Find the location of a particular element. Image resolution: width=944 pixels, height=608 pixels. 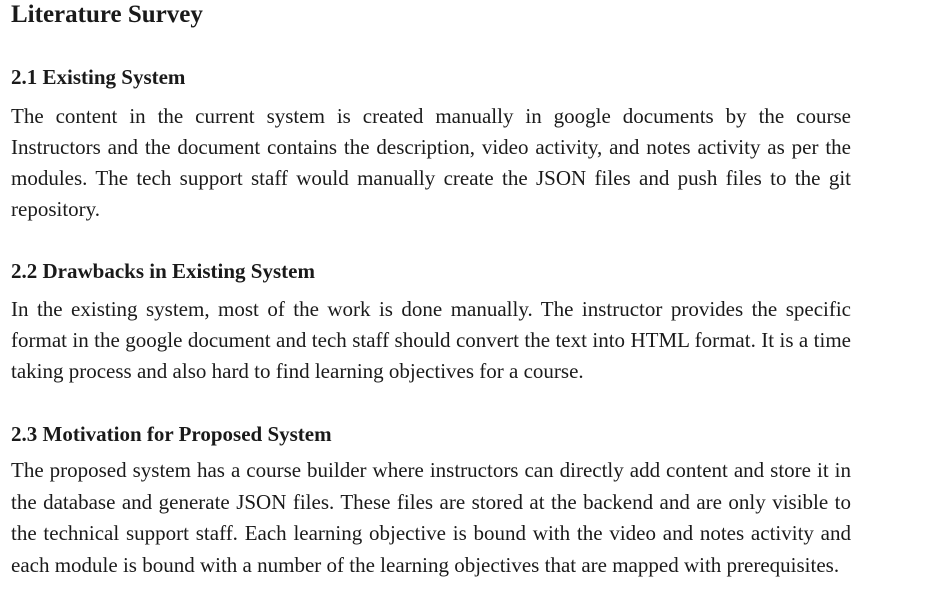

section-heading-drawbacks: 2.2 Drawbacks in Existing System is located at coordinates (163, 271).